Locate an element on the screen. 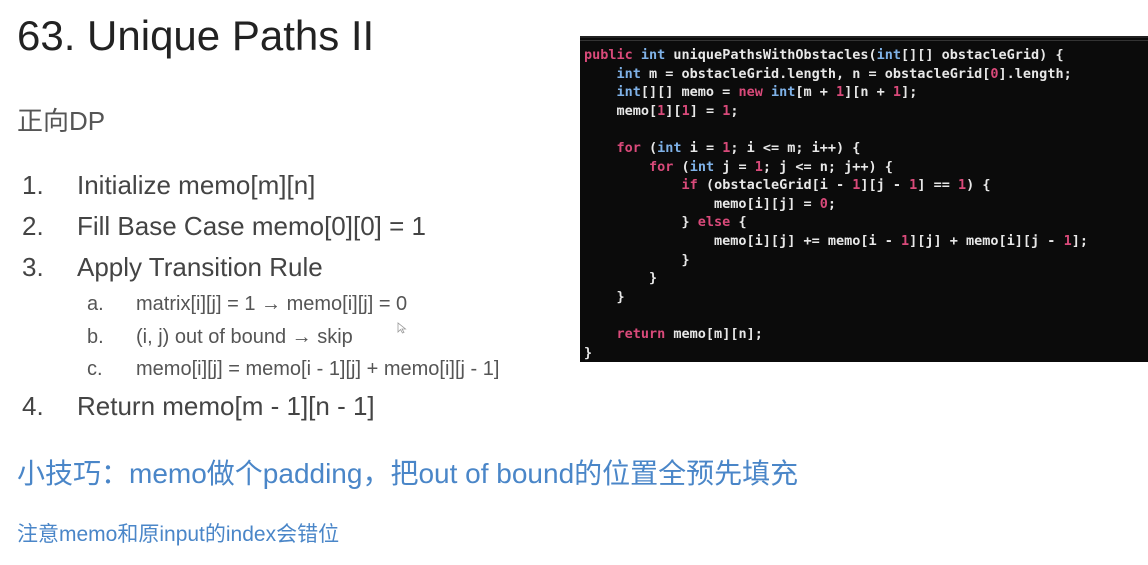 Image resolution: width=1148 pixels, height=565 pixels. step-item: 4. Return memo[m - 1][n - 1] is located at coordinates (260, 406).